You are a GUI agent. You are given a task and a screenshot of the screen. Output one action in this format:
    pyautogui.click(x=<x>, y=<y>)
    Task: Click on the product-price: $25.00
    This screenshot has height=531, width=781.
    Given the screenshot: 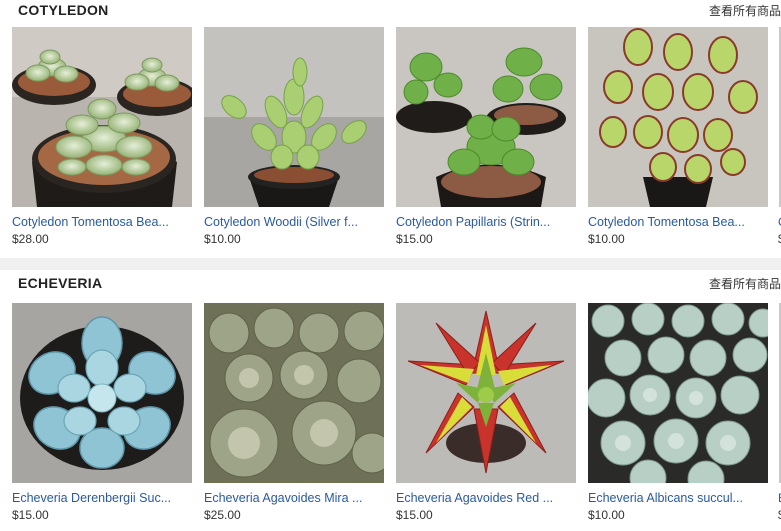 What is the action you would take?
    pyautogui.click(x=222, y=515)
    